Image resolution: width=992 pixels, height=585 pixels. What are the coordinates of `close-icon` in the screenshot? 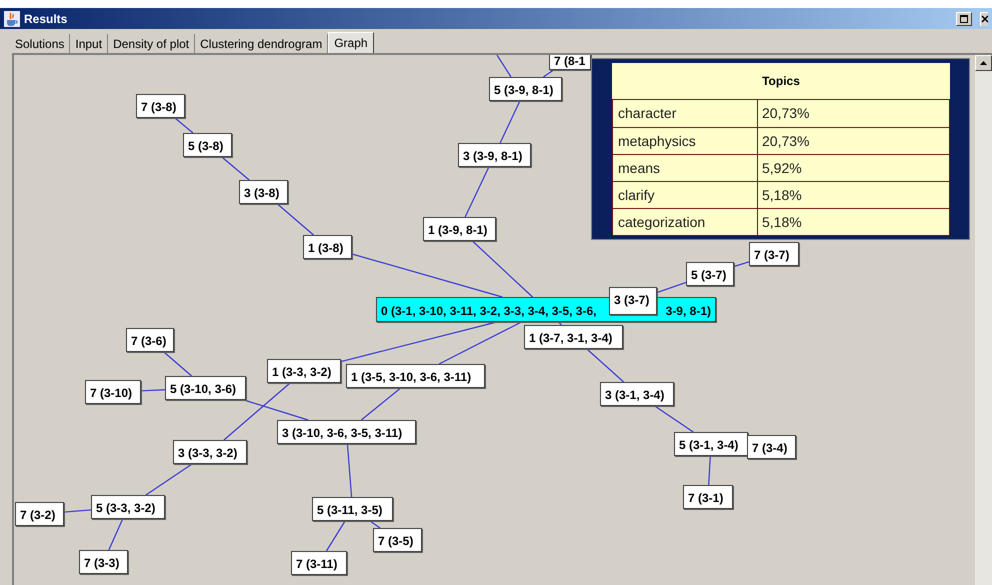 It's located at (984, 19).